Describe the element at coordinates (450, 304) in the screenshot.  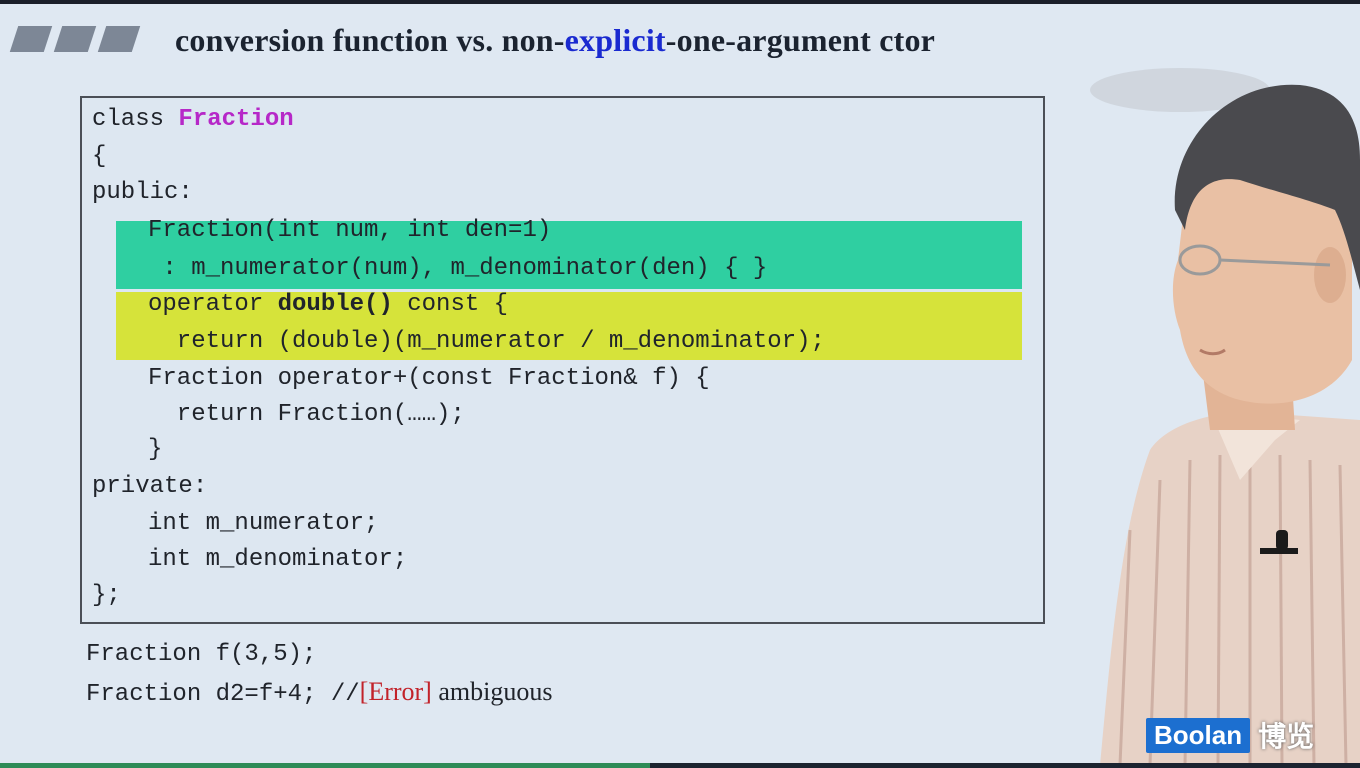
I see `code-text: const {` at that location.